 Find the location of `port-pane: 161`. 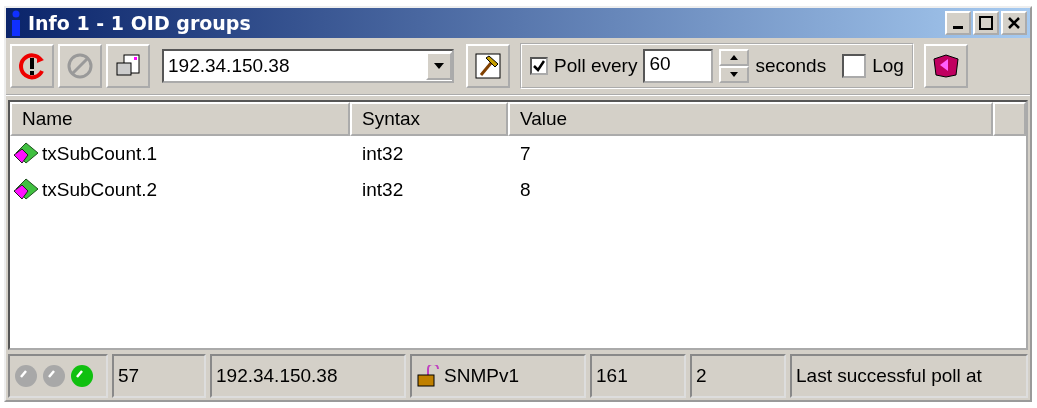

port-pane: 161 is located at coordinates (638, 376).